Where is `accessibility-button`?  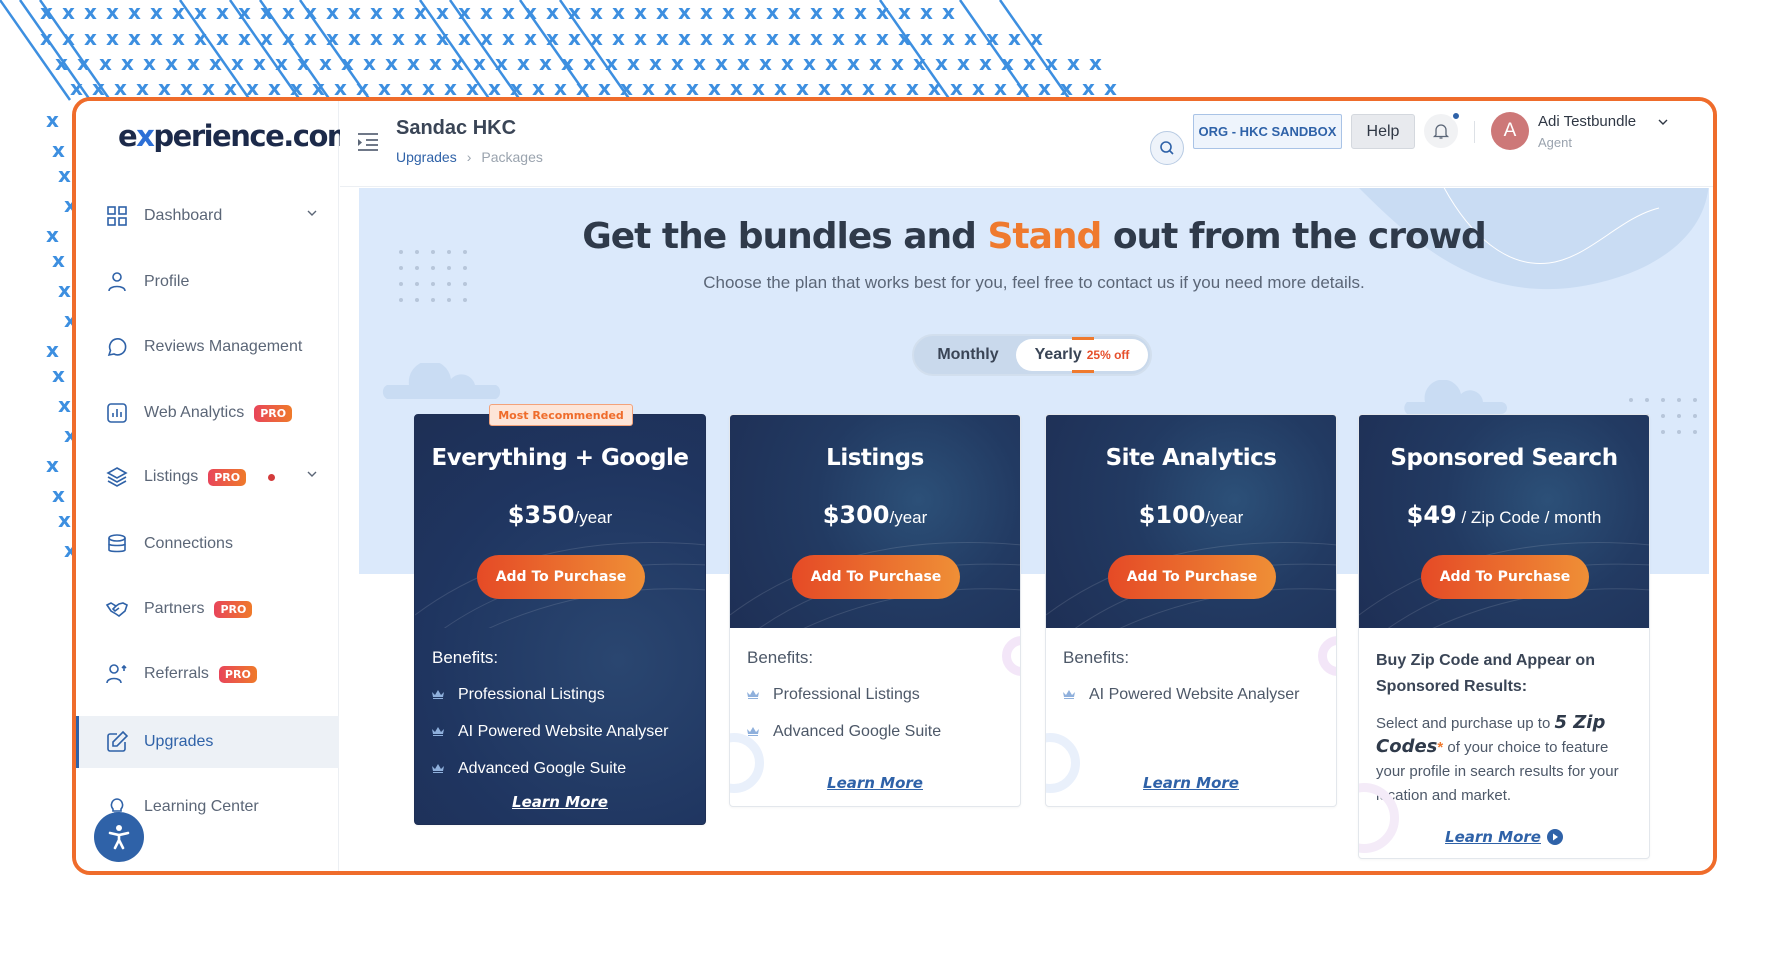 accessibility-button is located at coordinates (119, 837).